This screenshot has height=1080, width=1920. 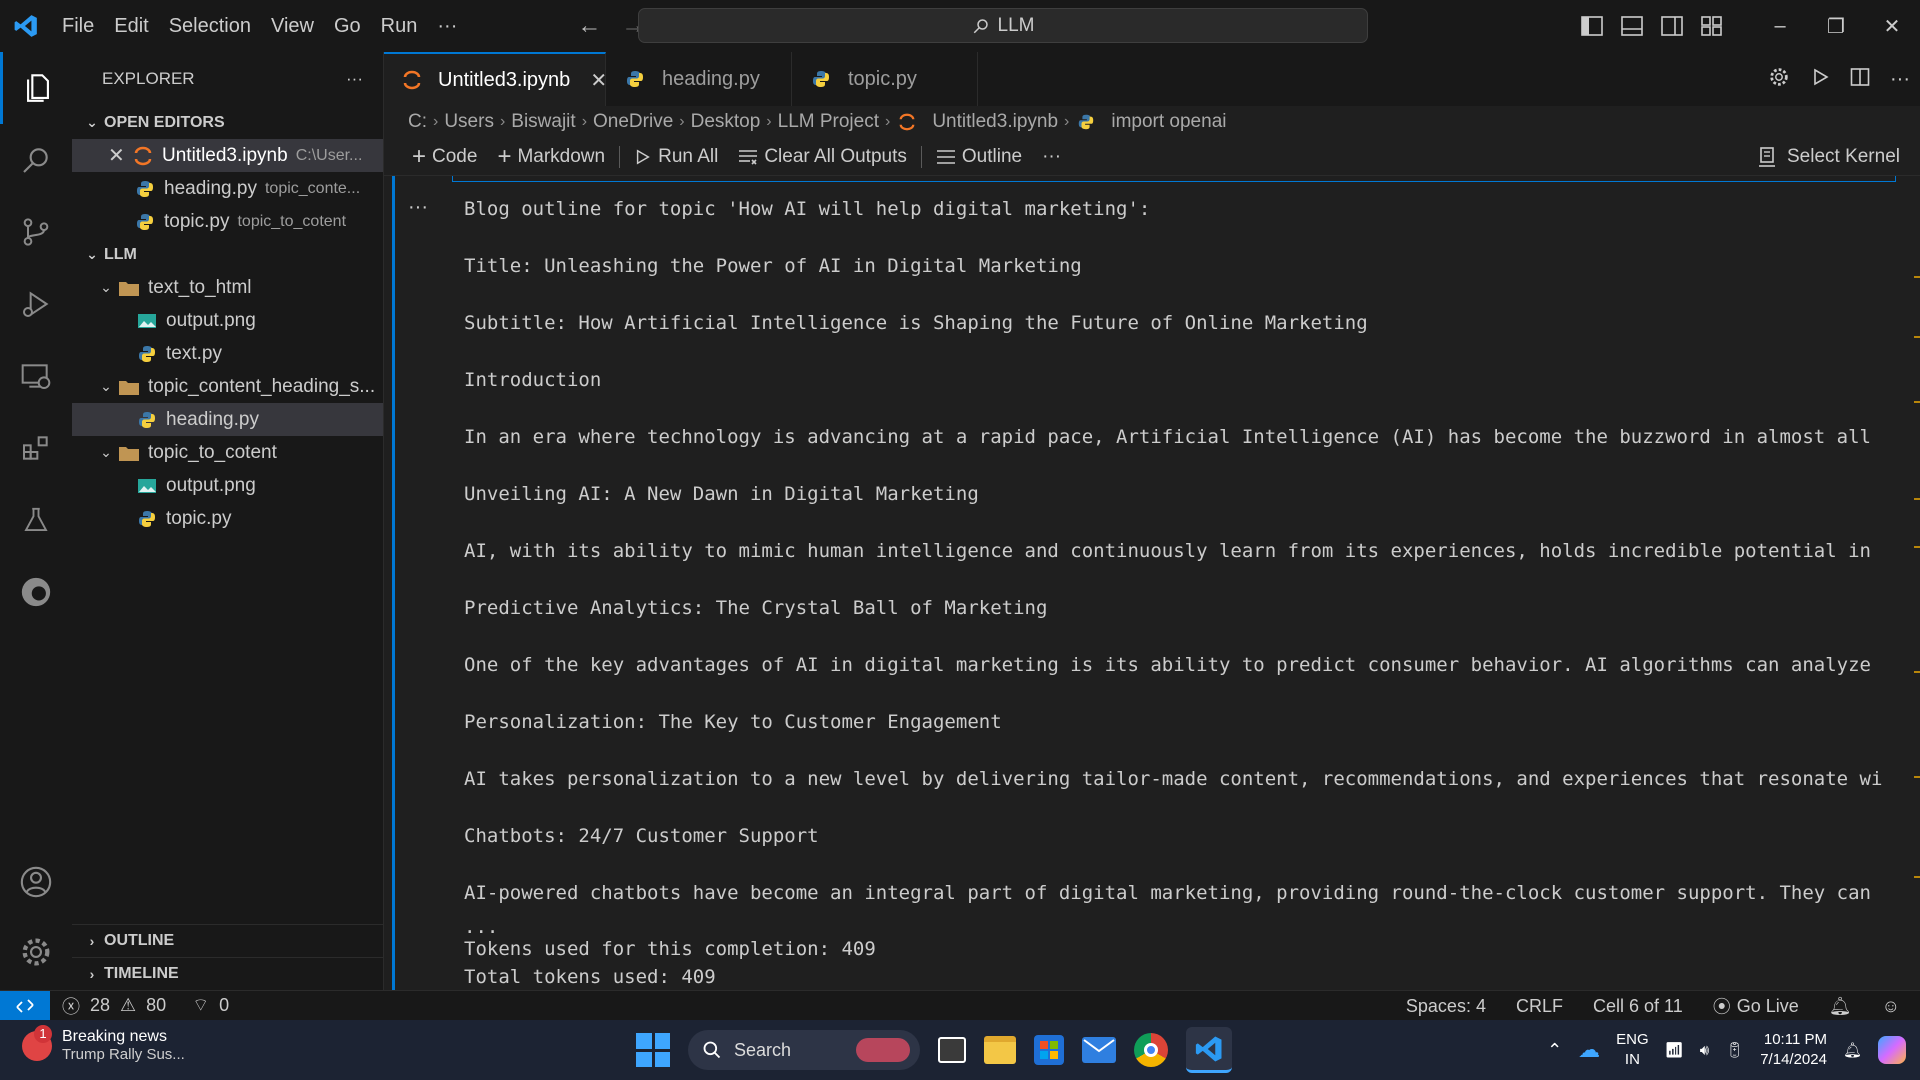 What do you see at coordinates (1674, 1050) in the screenshot?
I see `wifi-icon: 📶︎` at bounding box center [1674, 1050].